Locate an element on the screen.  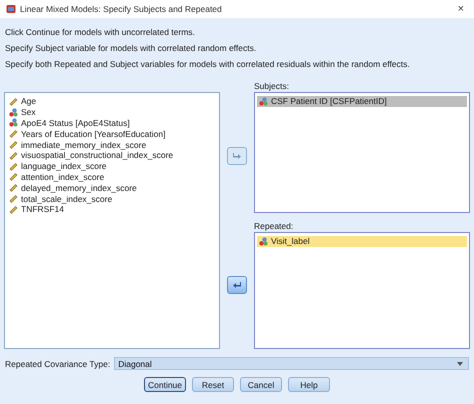
instruction-text: Specify both Repeated and Subject variables for models with correlated residuals within the random effects. is located at coordinates (208, 64).